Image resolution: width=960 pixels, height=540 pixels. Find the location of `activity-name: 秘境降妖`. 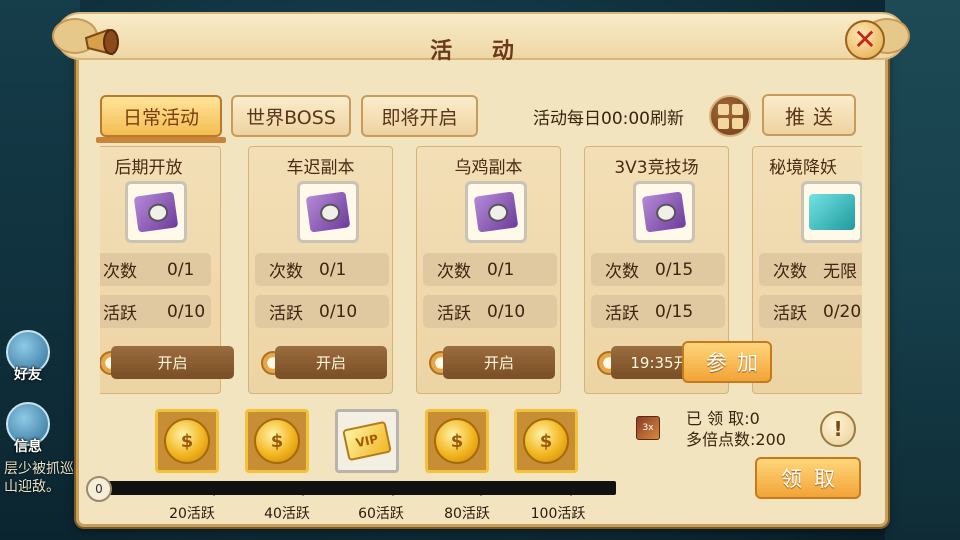

activity-name: 秘境降妖 is located at coordinates (803, 168).